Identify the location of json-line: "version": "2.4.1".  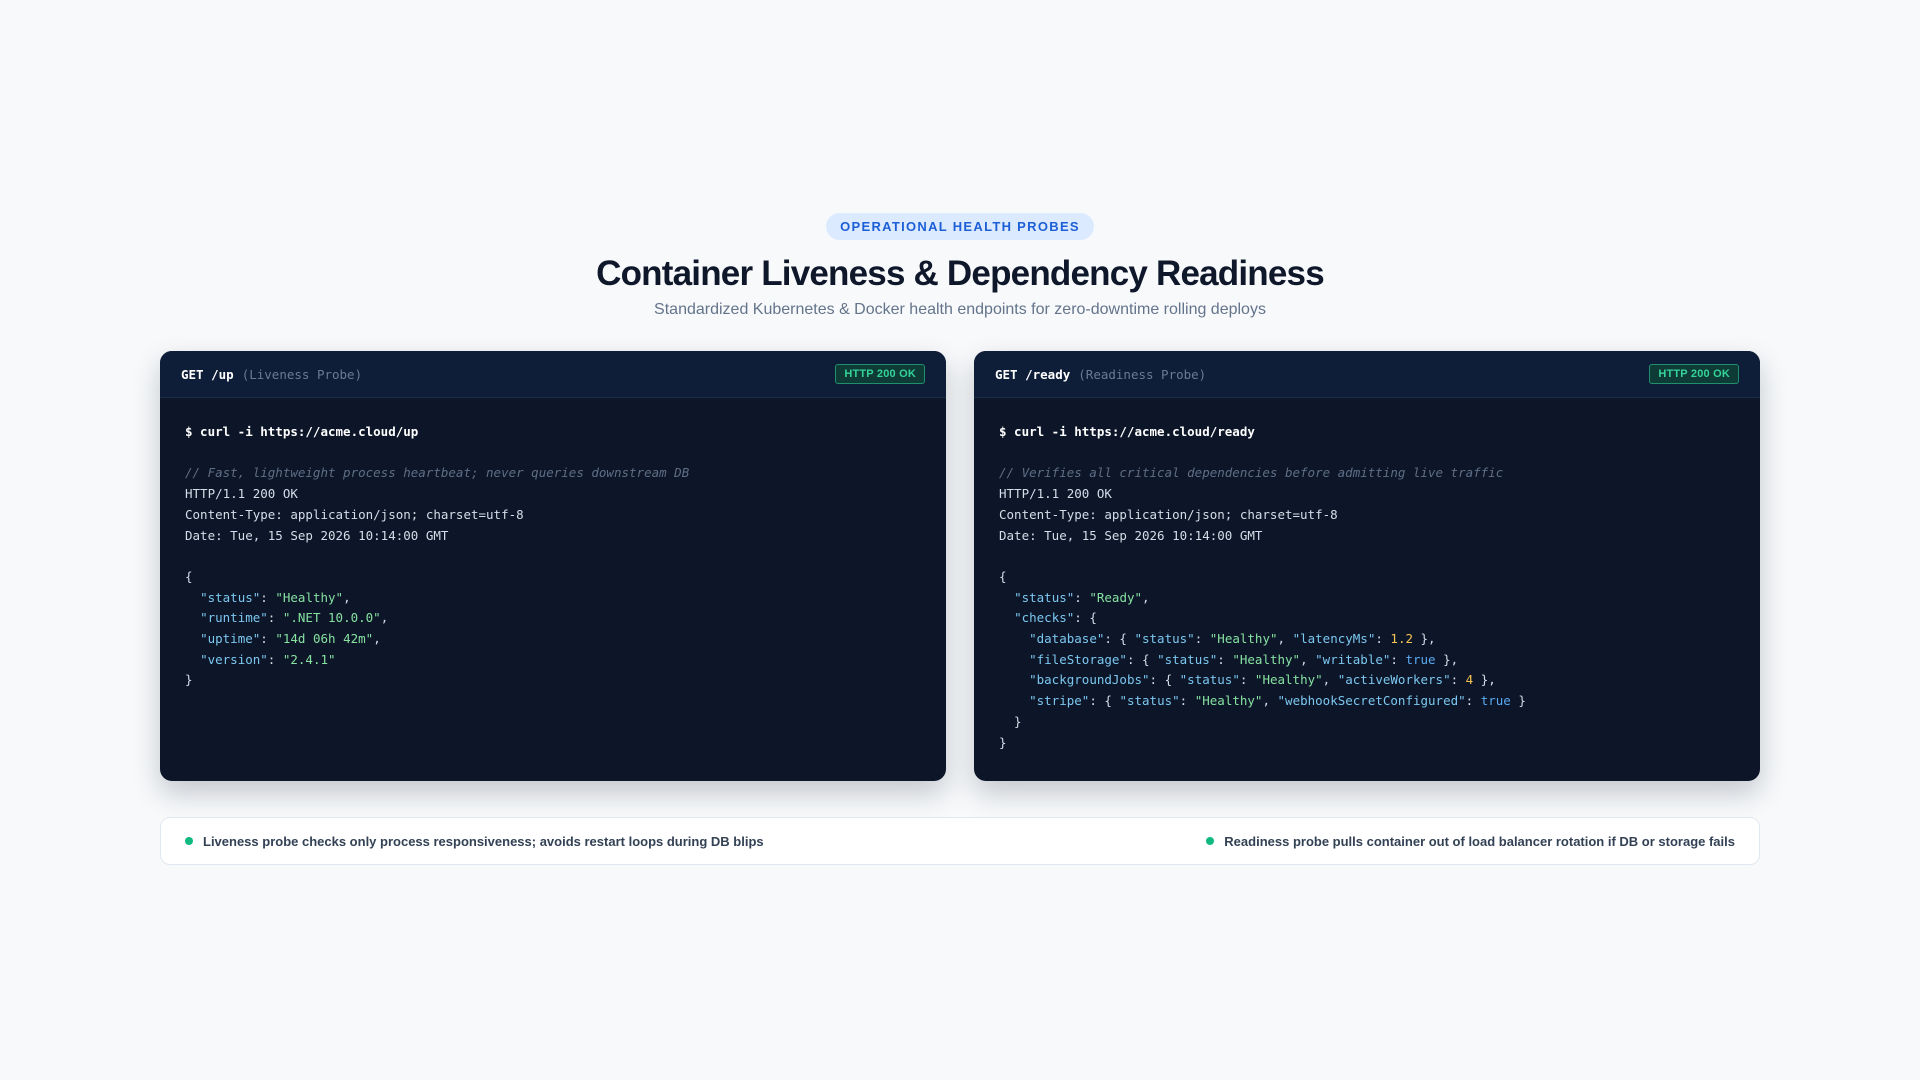
(268, 659).